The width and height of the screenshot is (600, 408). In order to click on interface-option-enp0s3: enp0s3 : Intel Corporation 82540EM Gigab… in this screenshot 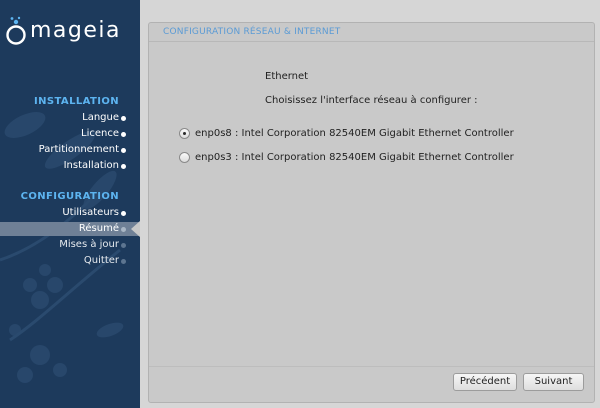, I will do `click(346, 157)`.